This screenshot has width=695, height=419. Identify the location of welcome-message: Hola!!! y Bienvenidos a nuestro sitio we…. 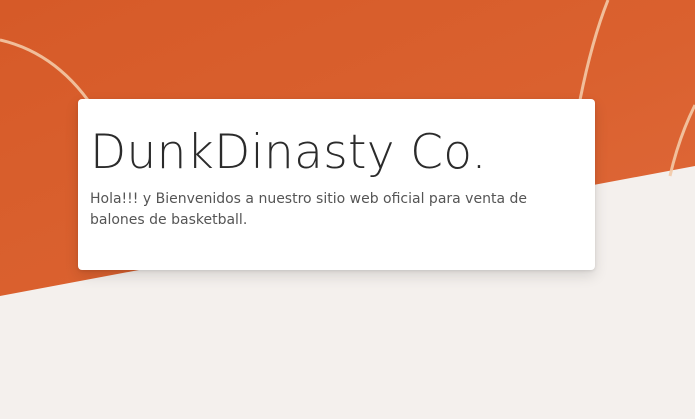
(308, 209).